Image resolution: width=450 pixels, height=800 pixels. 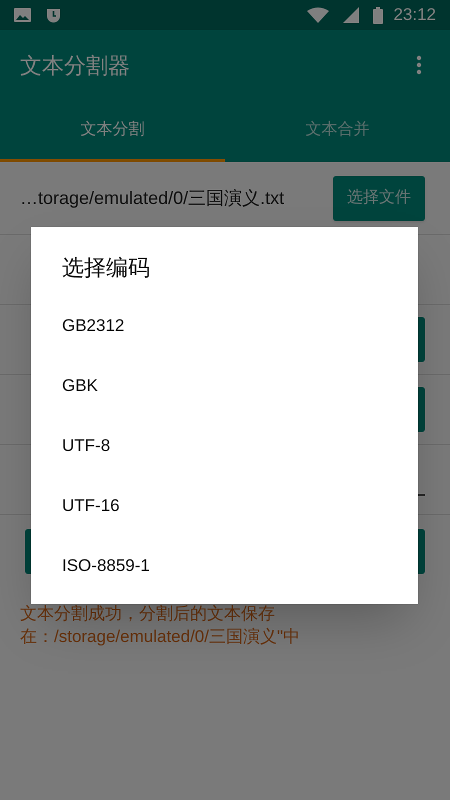 I want to click on encoding-option: UTF-16, so click(x=224, y=506).